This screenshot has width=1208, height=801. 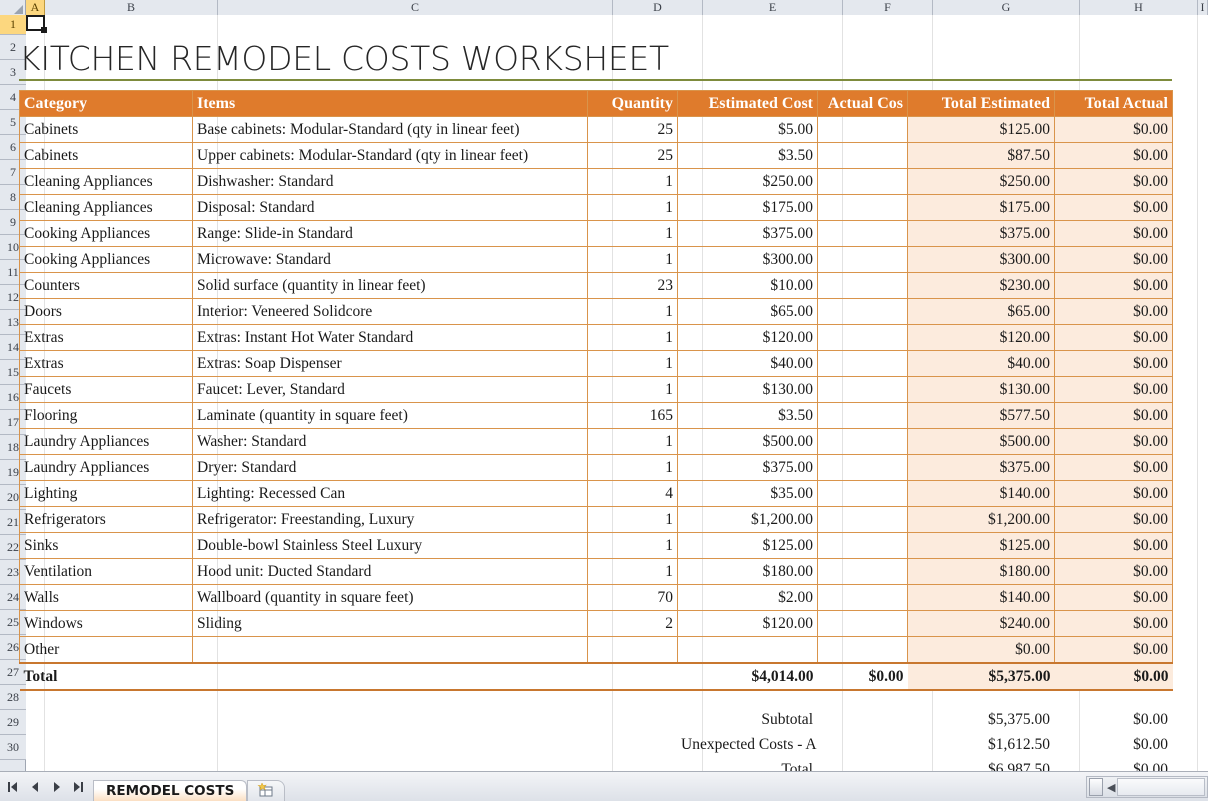 What do you see at coordinates (390, 493) in the screenshot?
I see `cell-items: Lighting: Recessed Can` at bounding box center [390, 493].